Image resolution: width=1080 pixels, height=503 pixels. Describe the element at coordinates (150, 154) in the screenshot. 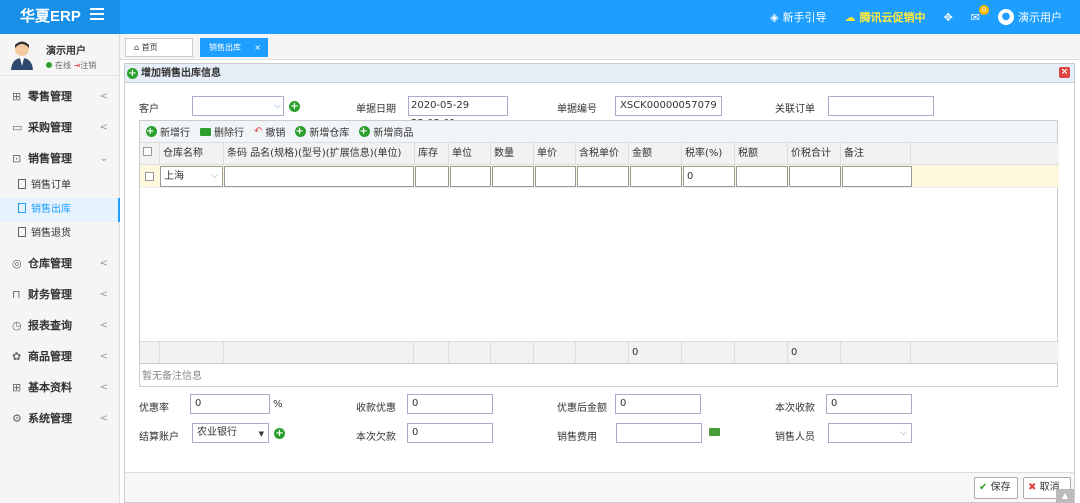

I see `select-all-checkbox` at that location.